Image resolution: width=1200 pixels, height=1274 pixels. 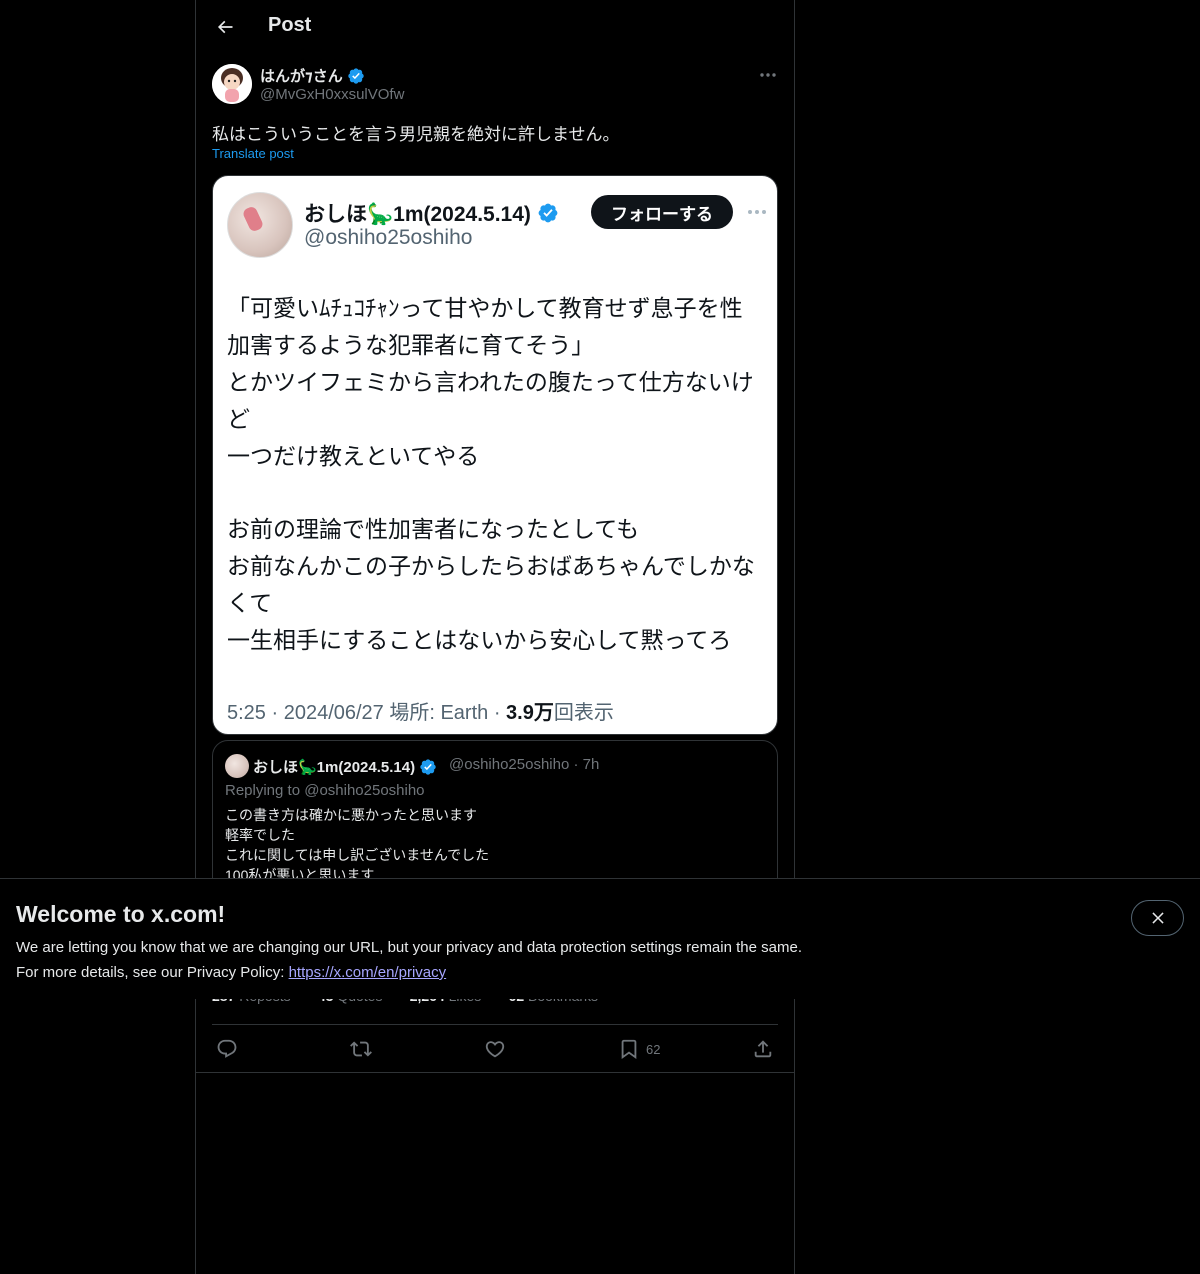 I want to click on action-bar: 62, so click(x=495, y=1049).